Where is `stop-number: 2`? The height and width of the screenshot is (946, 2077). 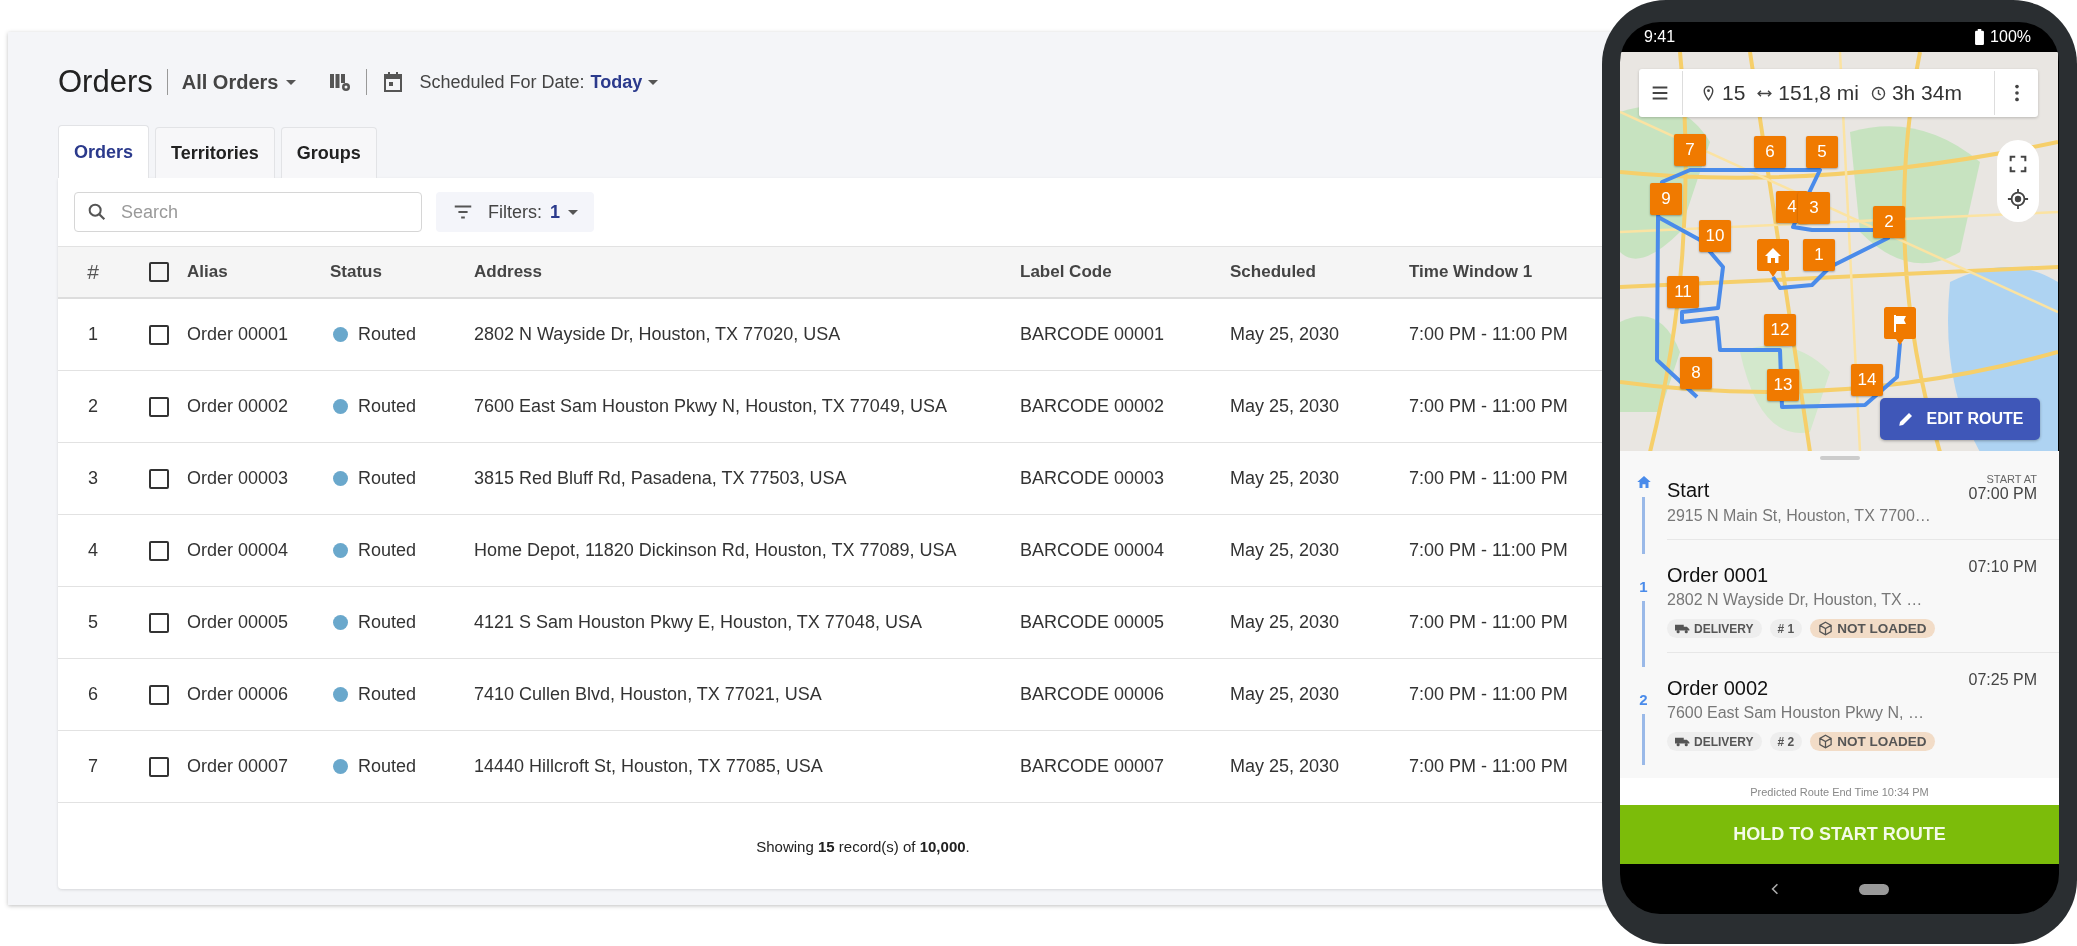 stop-number: 2 is located at coordinates (1643, 699).